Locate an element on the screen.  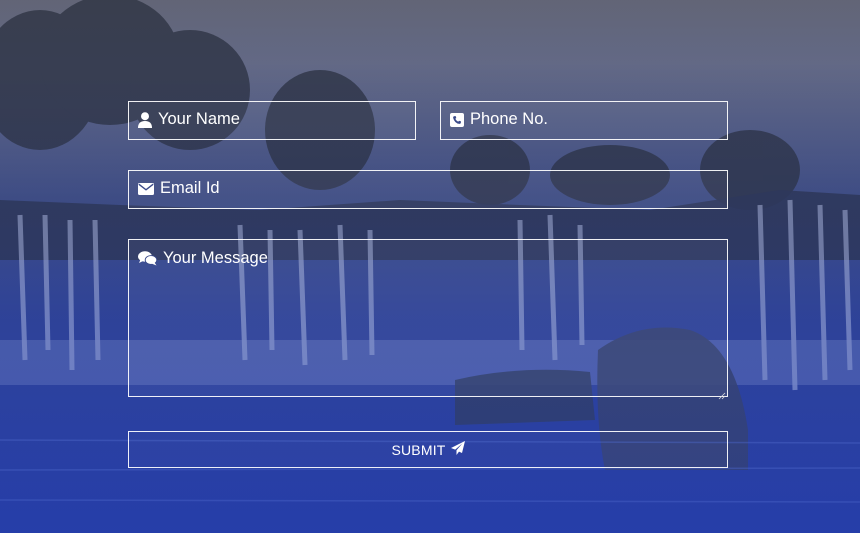
phone-placeholder-text: Phone No. is located at coordinates (509, 119).